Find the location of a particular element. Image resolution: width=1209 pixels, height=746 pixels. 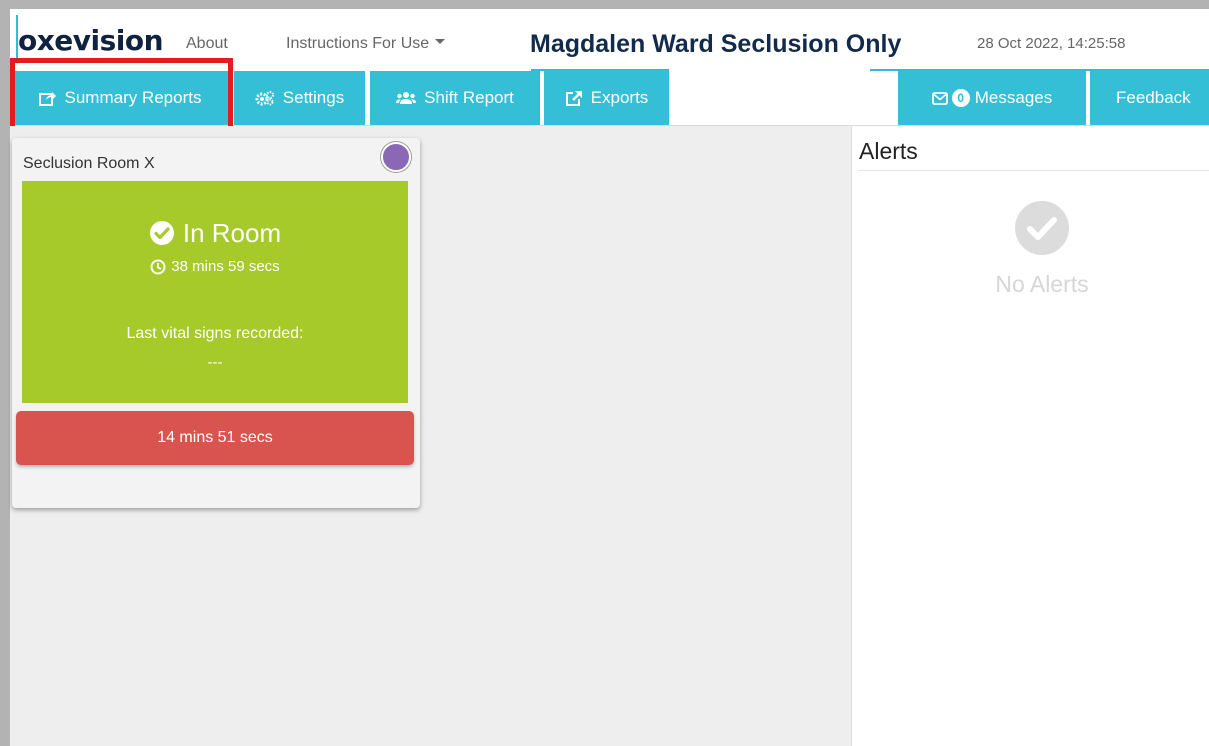

summary-reports-label: Summary Reports is located at coordinates (133, 97).